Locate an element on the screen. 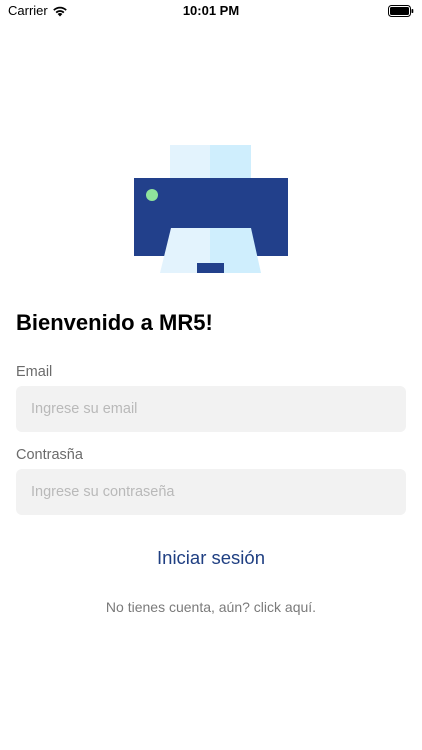 The width and height of the screenshot is (422, 750). printer-indicator-light is located at coordinates (152, 195).